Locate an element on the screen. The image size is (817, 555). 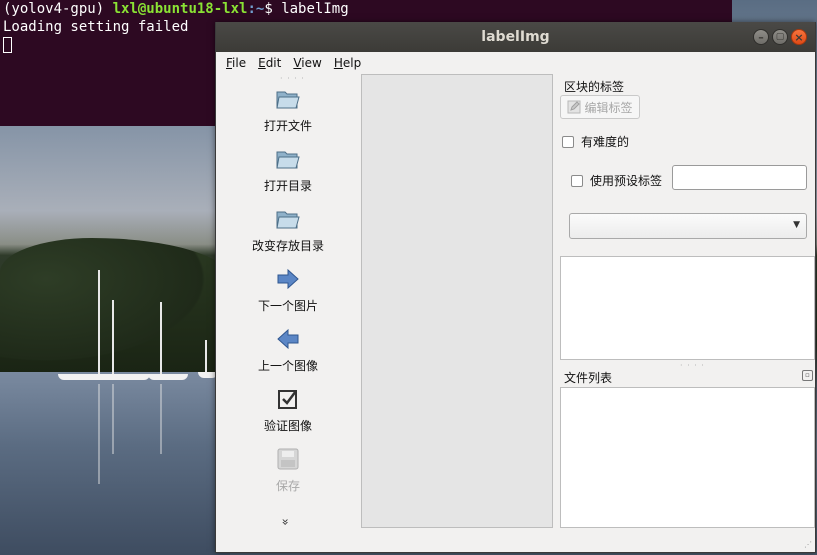
conda-env: (yolov4-gpu) is located at coordinates (54, 9).